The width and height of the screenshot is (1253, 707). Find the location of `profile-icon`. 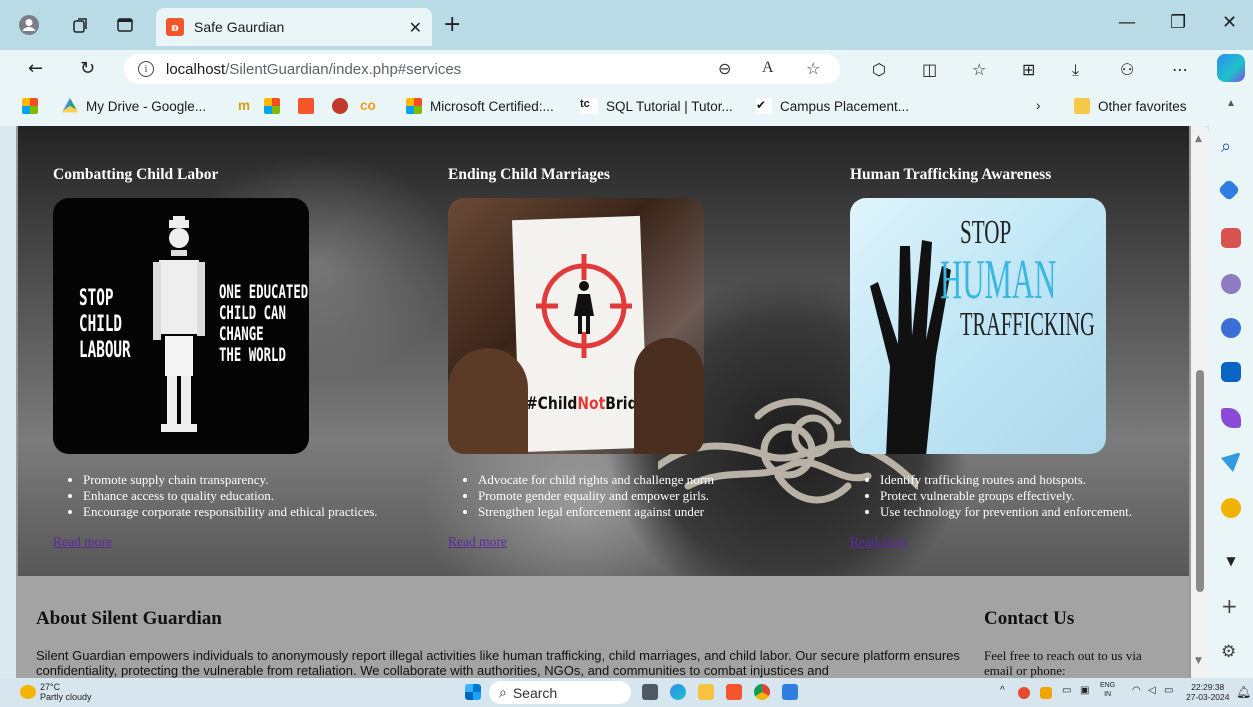

profile-icon is located at coordinates (29, 25).